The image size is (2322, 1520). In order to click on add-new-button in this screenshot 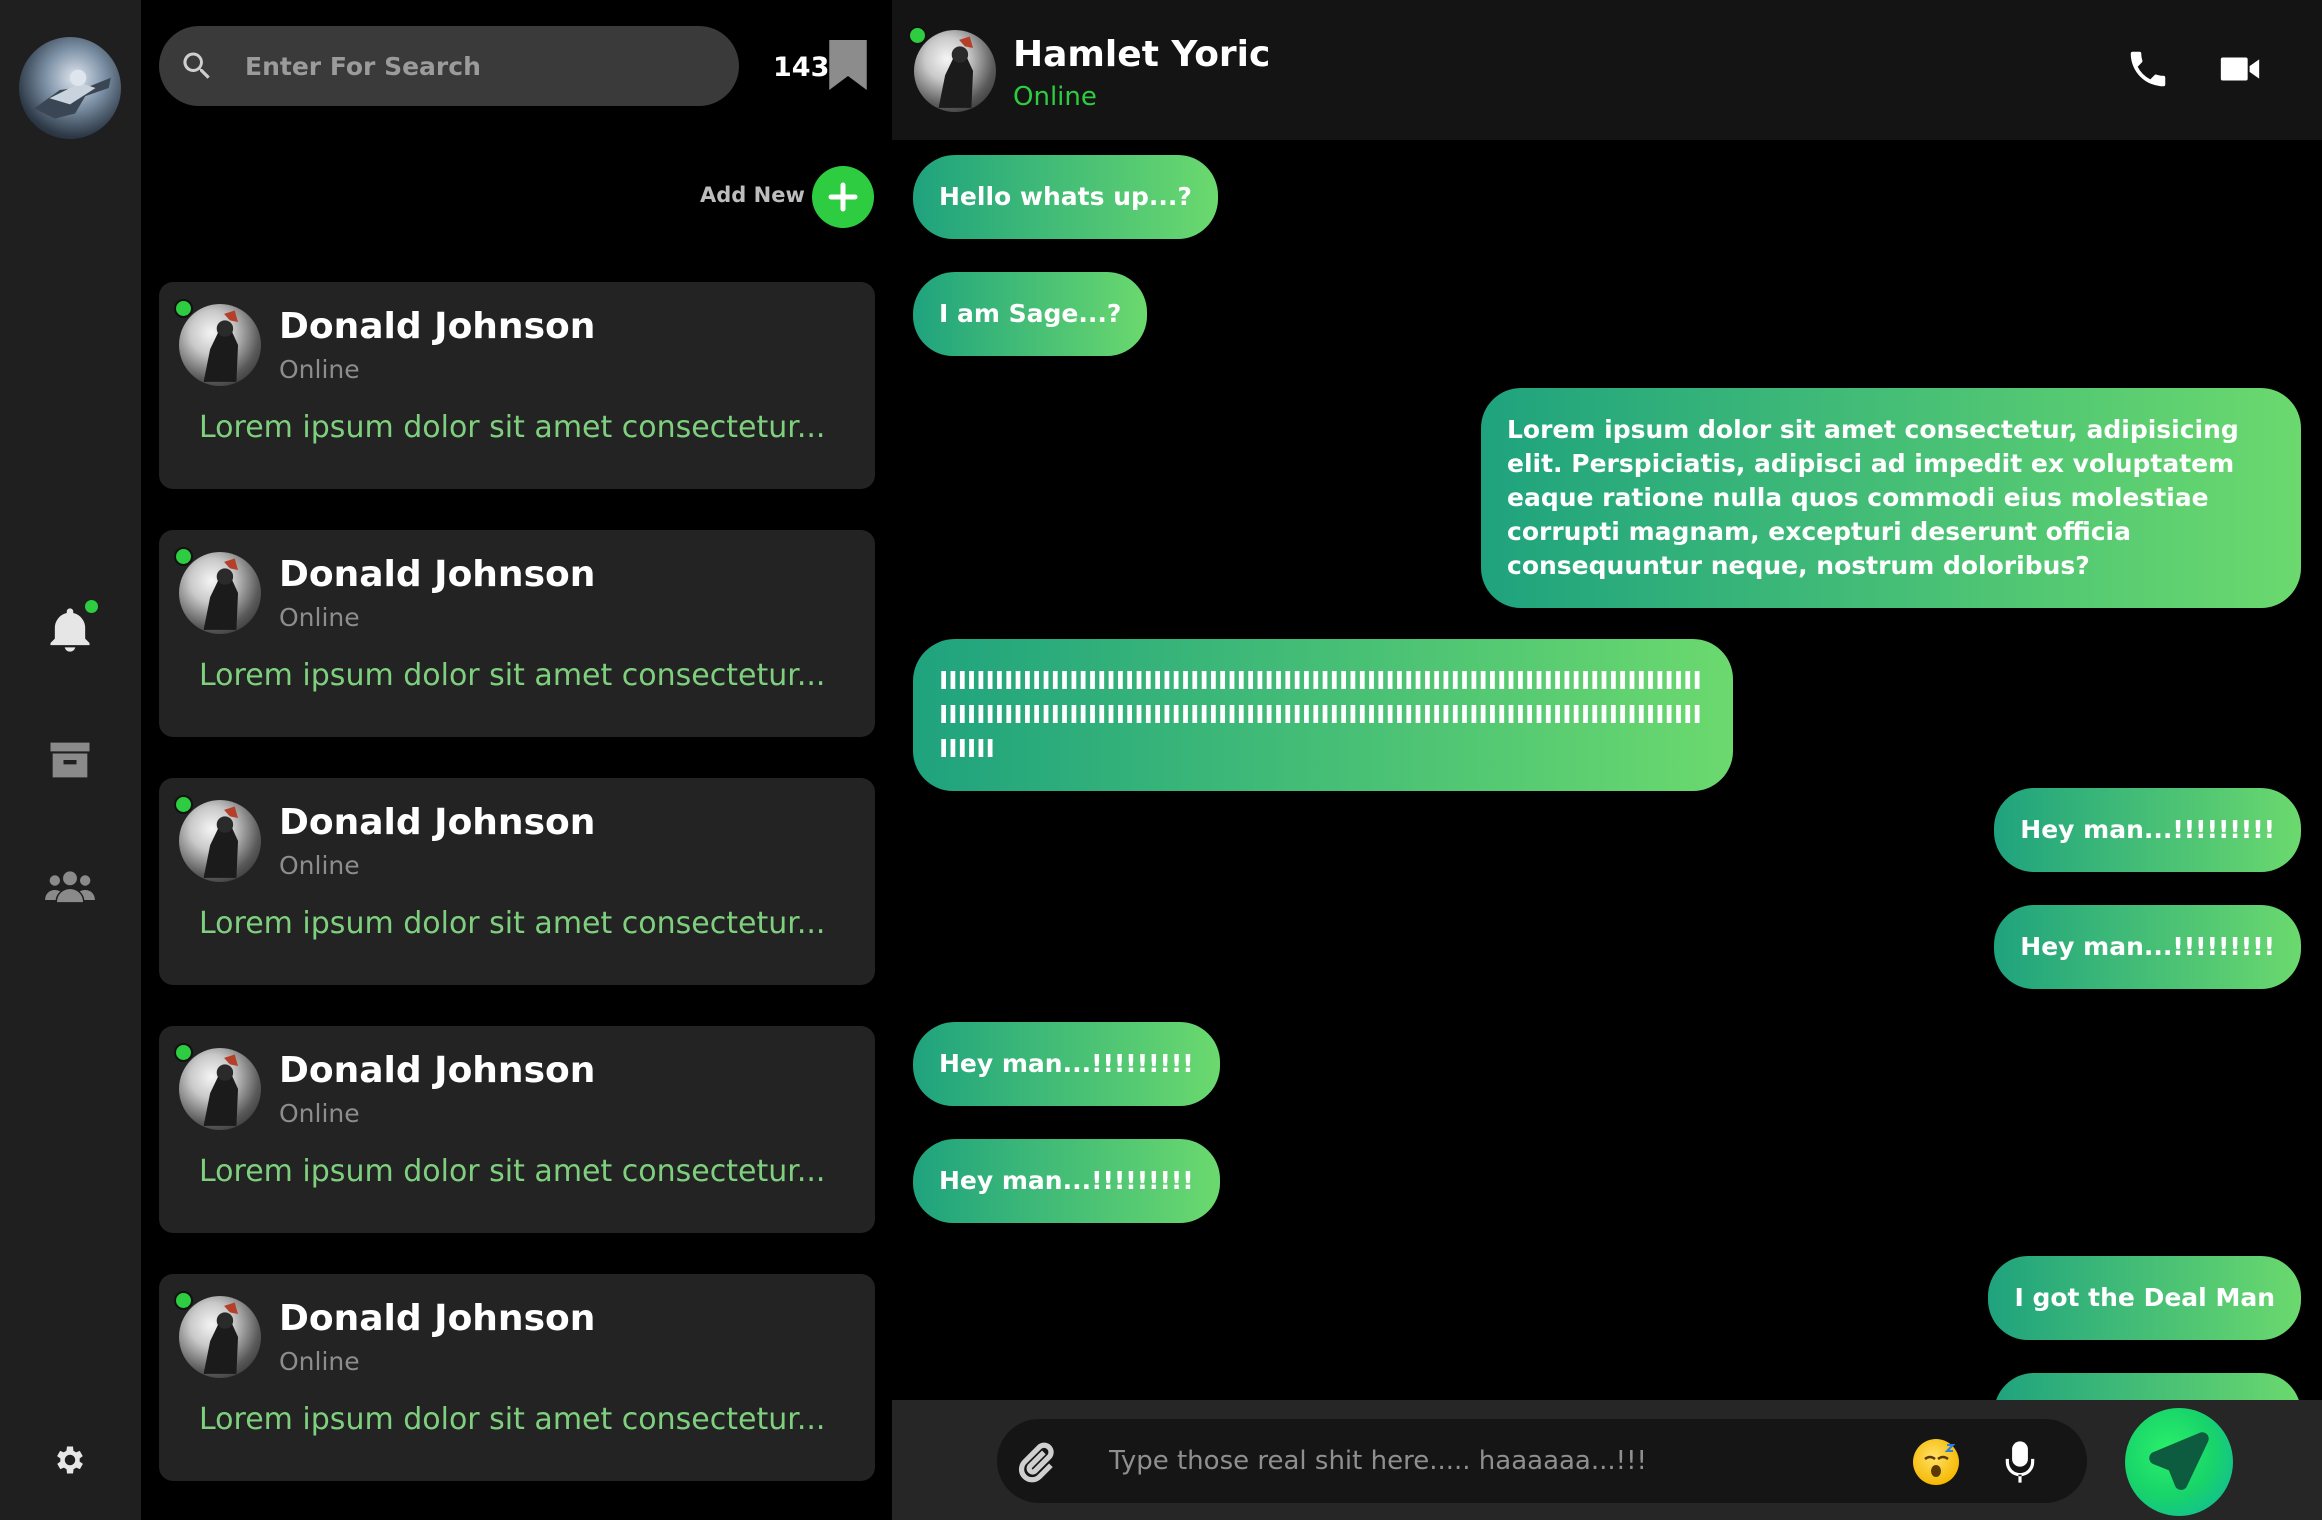, I will do `click(843, 197)`.